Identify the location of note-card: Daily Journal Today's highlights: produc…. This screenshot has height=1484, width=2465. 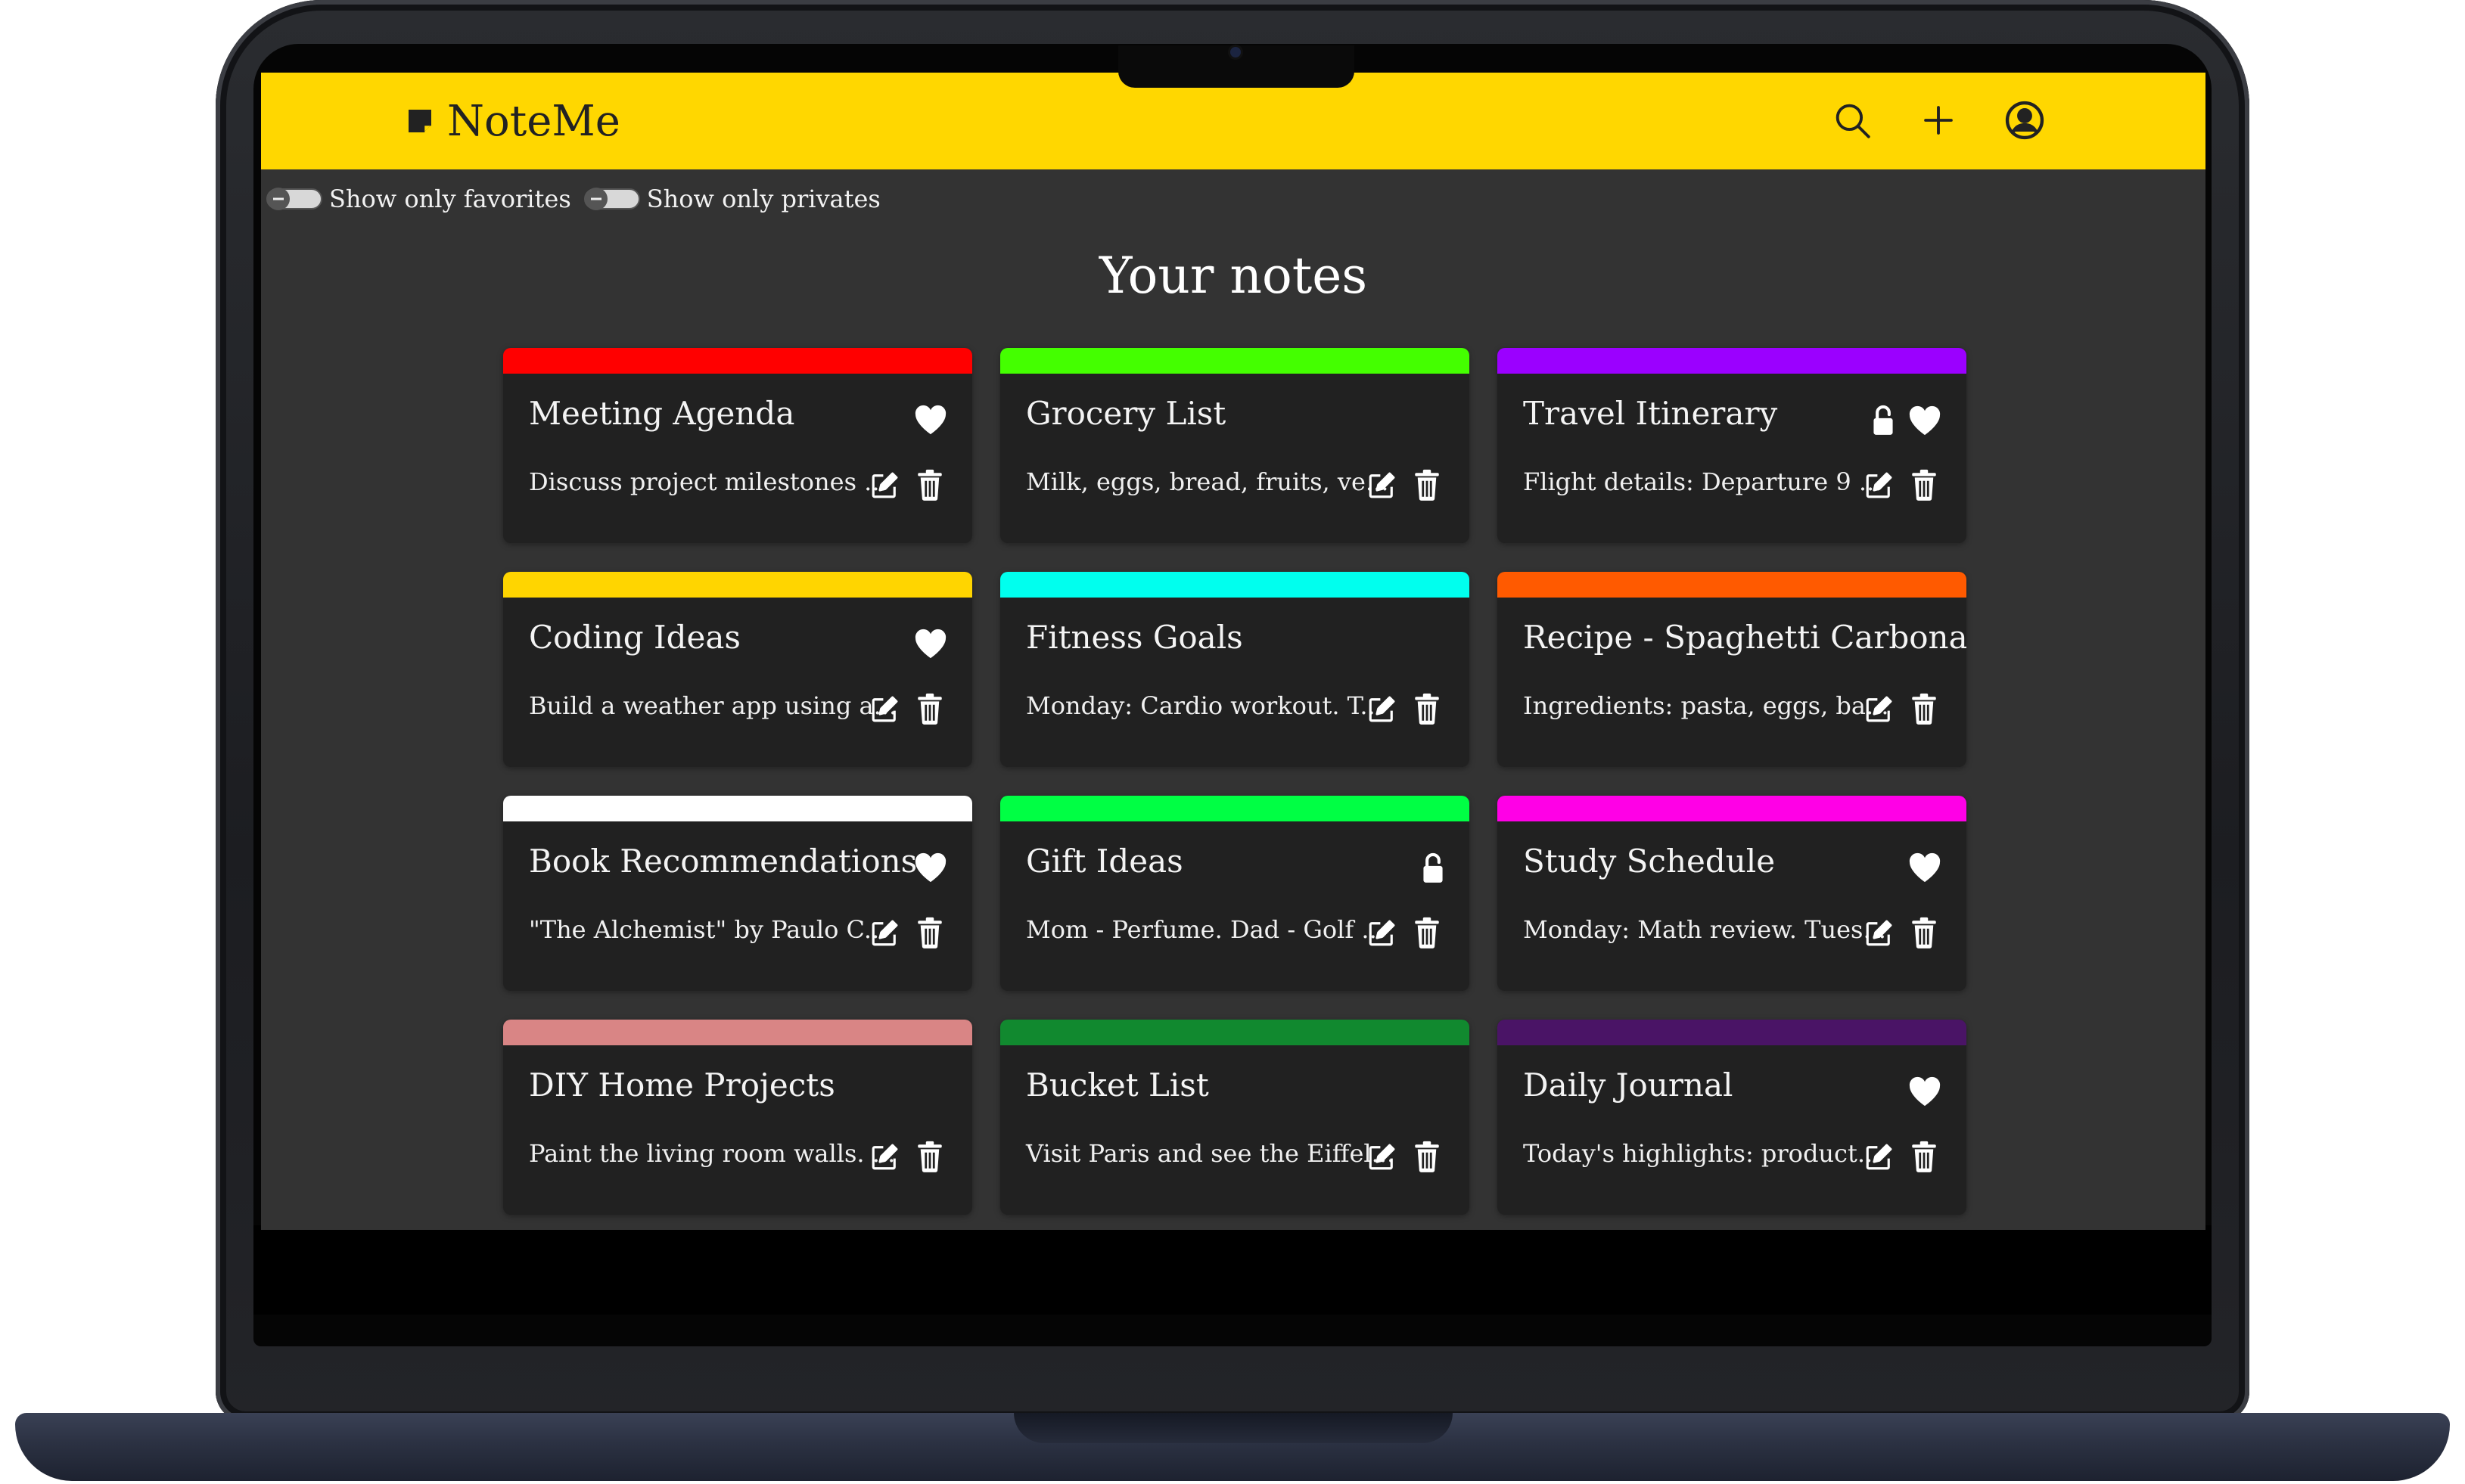
(1731, 1117).